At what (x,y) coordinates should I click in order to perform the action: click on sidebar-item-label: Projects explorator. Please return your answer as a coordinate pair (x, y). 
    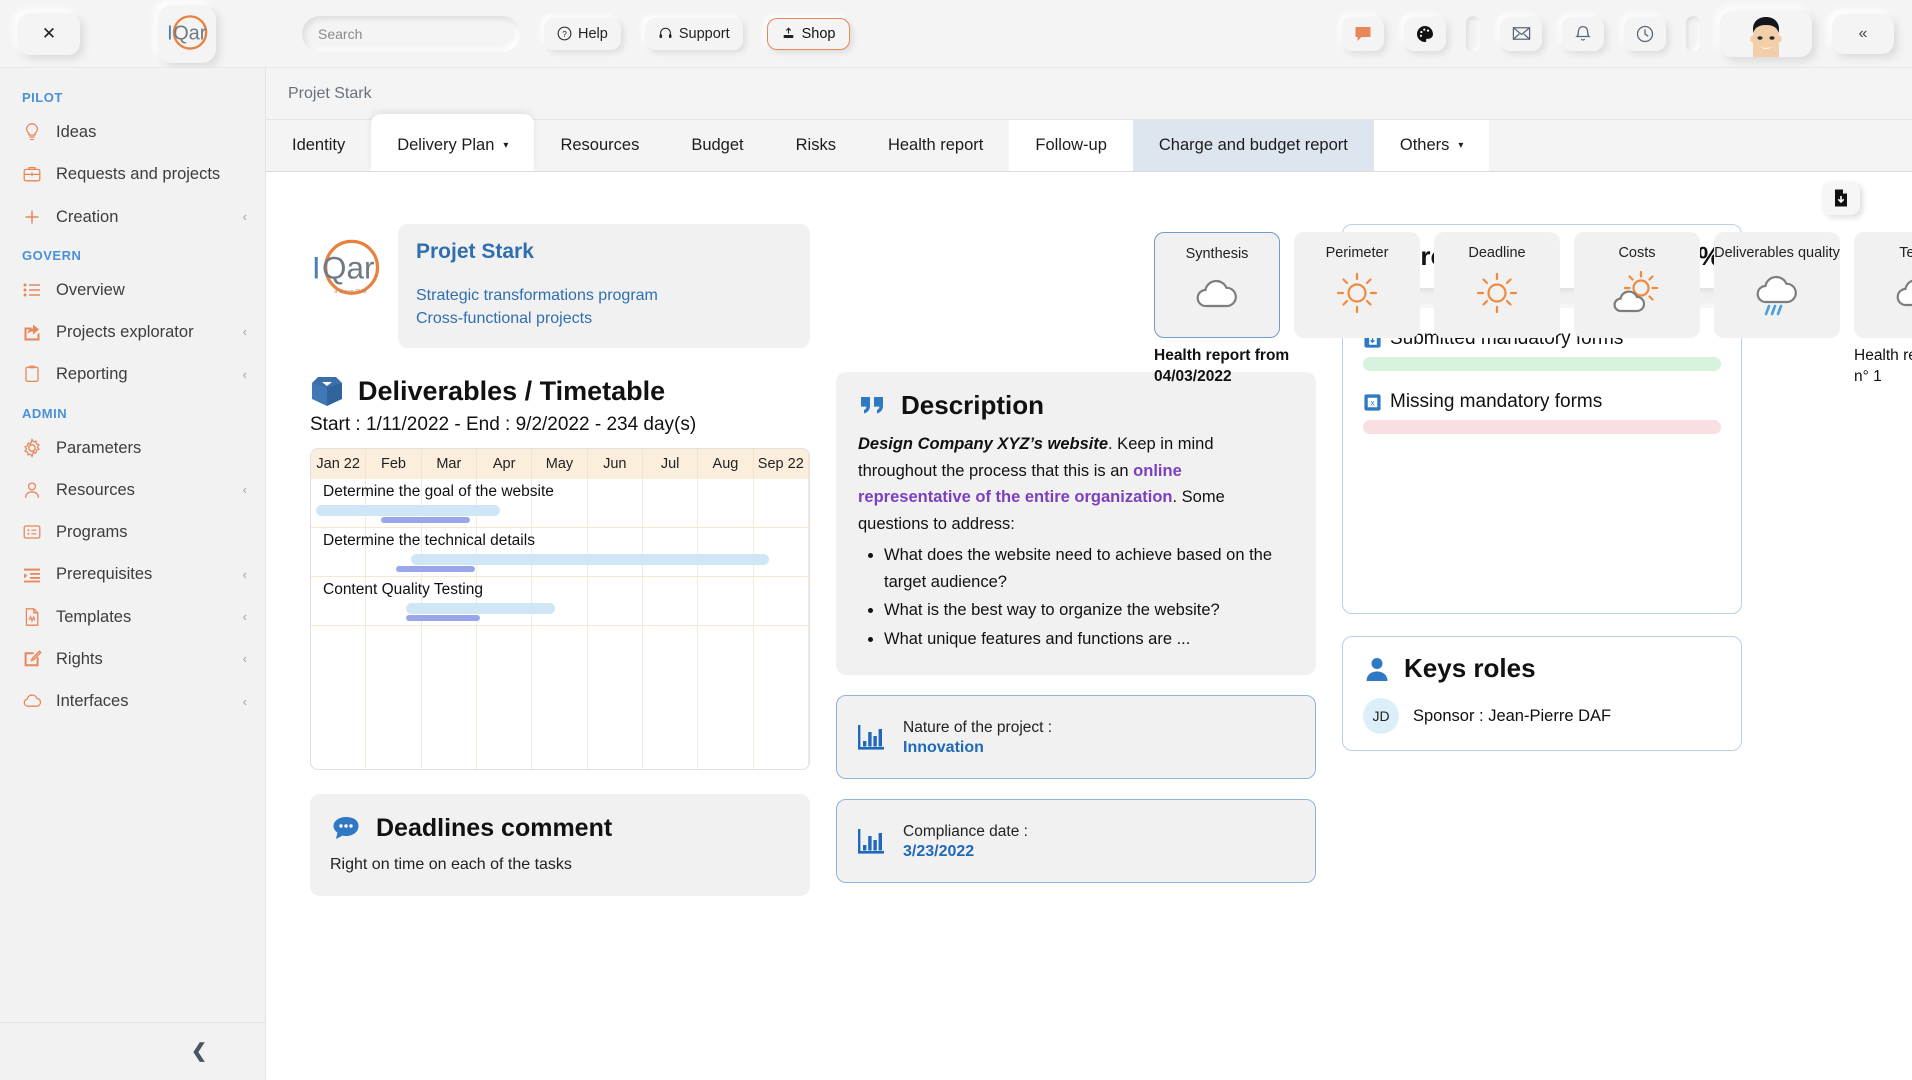
    Looking at the image, I should click on (125, 332).